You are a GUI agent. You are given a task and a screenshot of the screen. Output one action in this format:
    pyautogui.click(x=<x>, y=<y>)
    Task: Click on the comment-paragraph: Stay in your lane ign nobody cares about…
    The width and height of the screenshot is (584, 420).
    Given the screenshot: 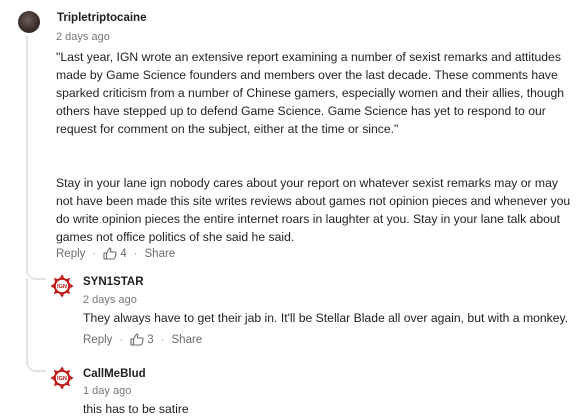 What is the action you would take?
    pyautogui.click(x=313, y=210)
    